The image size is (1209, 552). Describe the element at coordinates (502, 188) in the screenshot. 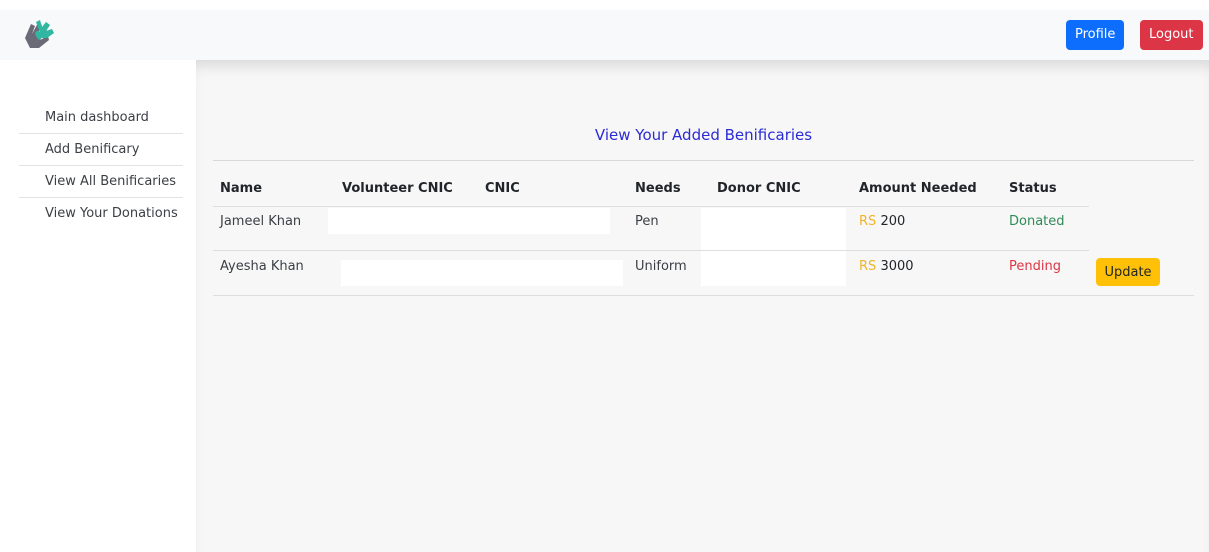

I see `column-header-cnic: CNIC` at that location.